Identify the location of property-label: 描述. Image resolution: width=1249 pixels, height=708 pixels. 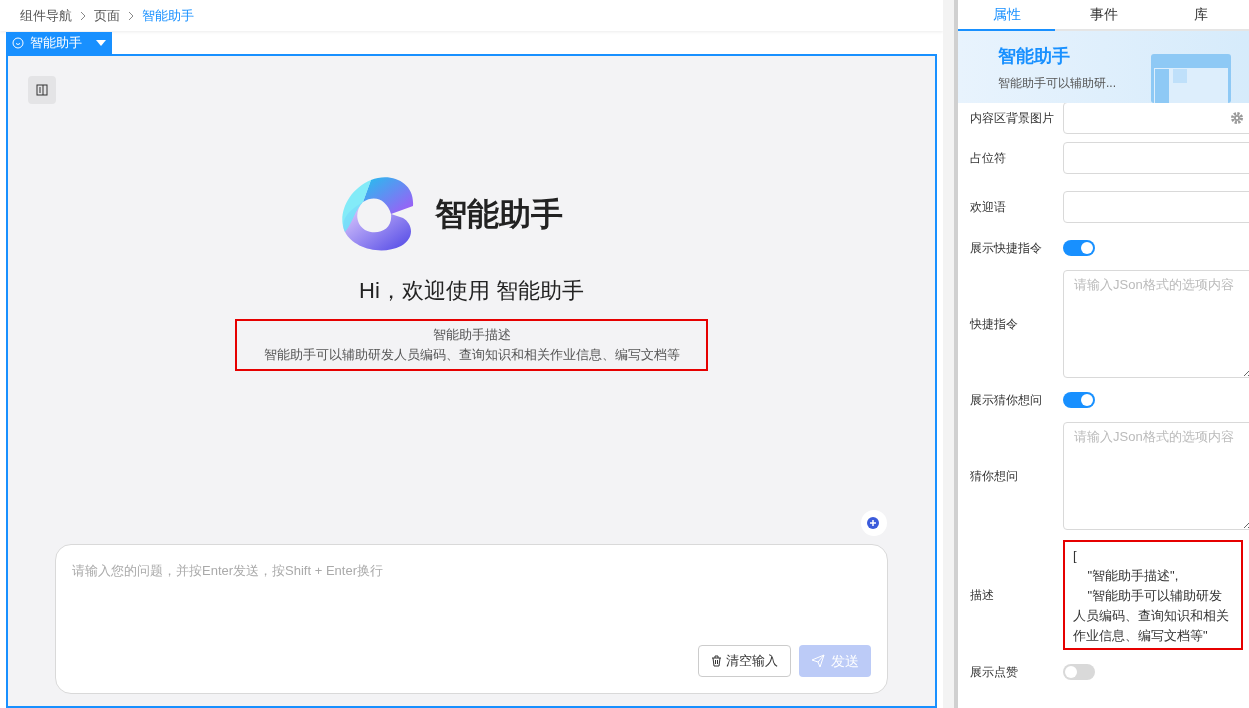
(982, 595).